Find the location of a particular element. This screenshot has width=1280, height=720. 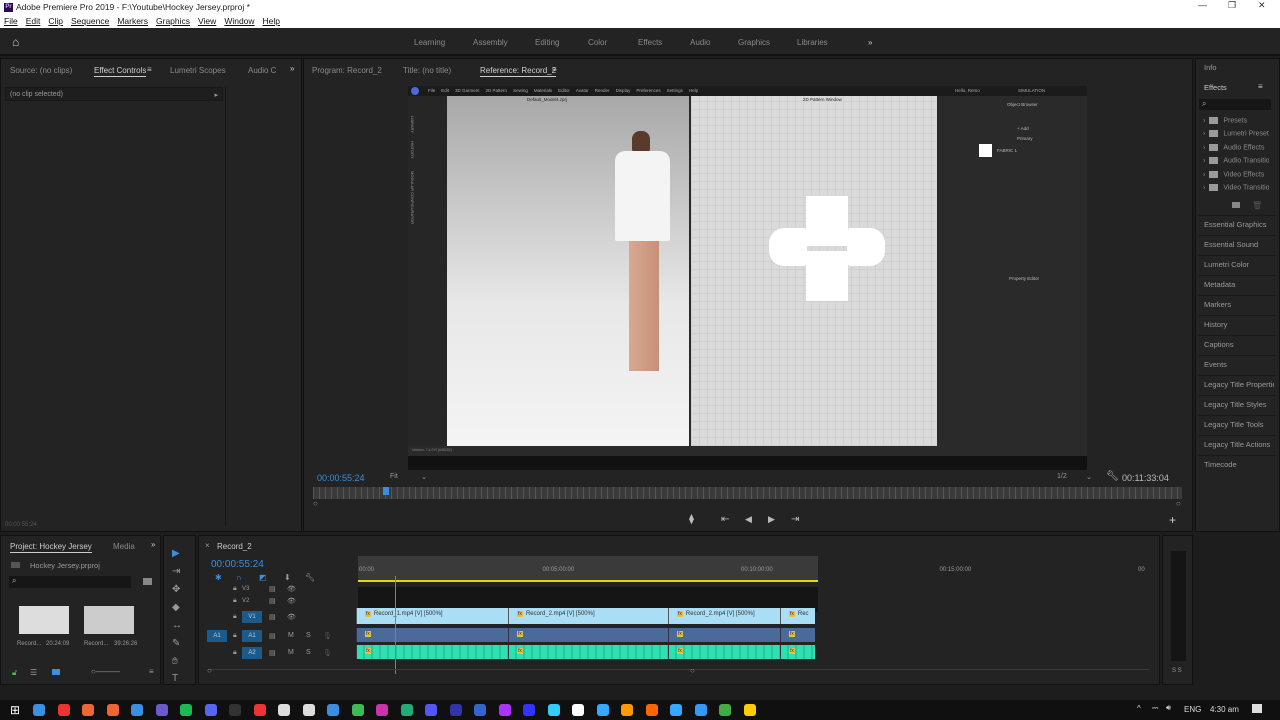

tab-program: Program: Record_2 is located at coordinates (347, 70).